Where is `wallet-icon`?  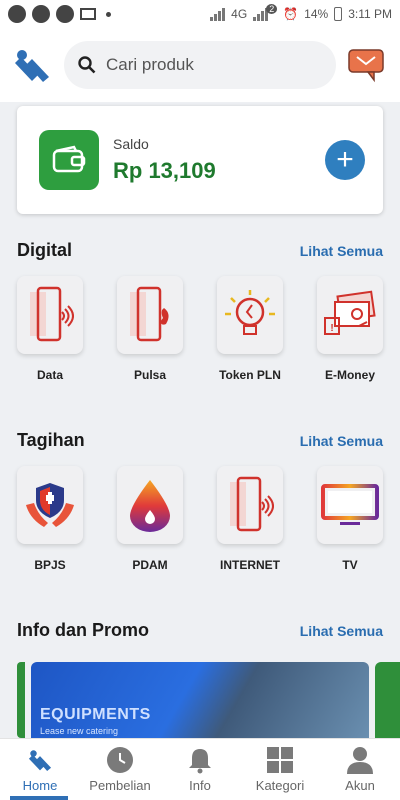
wallet-icon is located at coordinates (69, 160).